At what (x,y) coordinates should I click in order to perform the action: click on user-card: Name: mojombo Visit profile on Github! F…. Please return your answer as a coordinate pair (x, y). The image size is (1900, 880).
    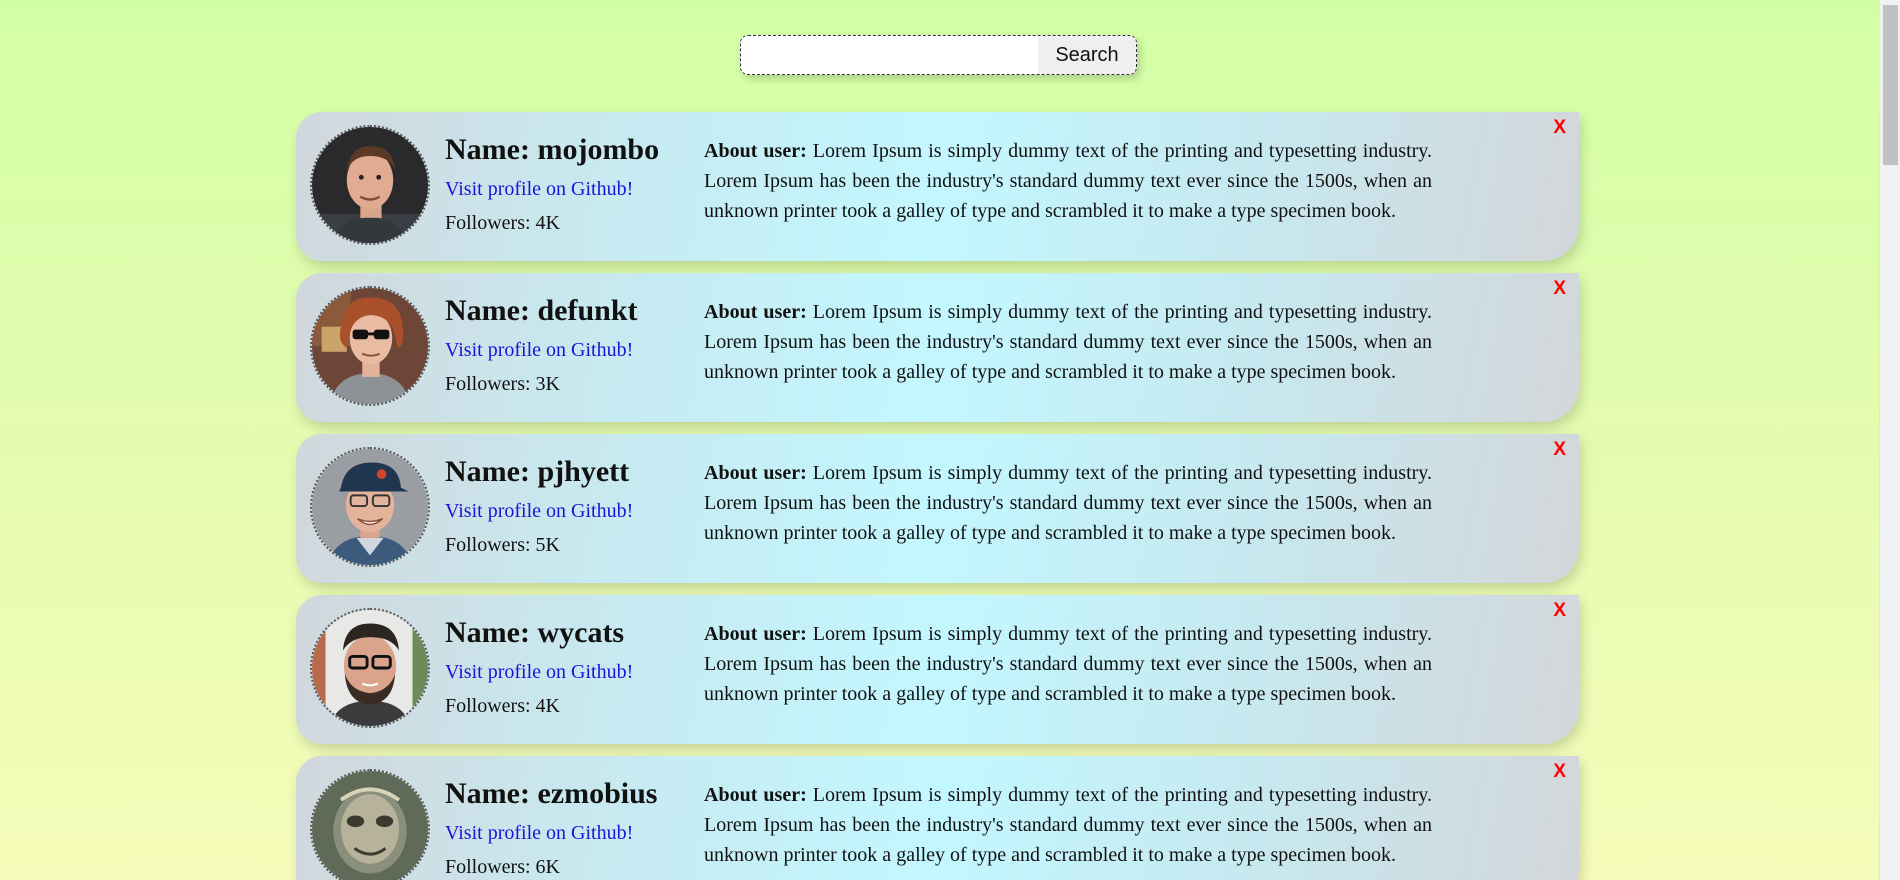
    Looking at the image, I should click on (937, 186).